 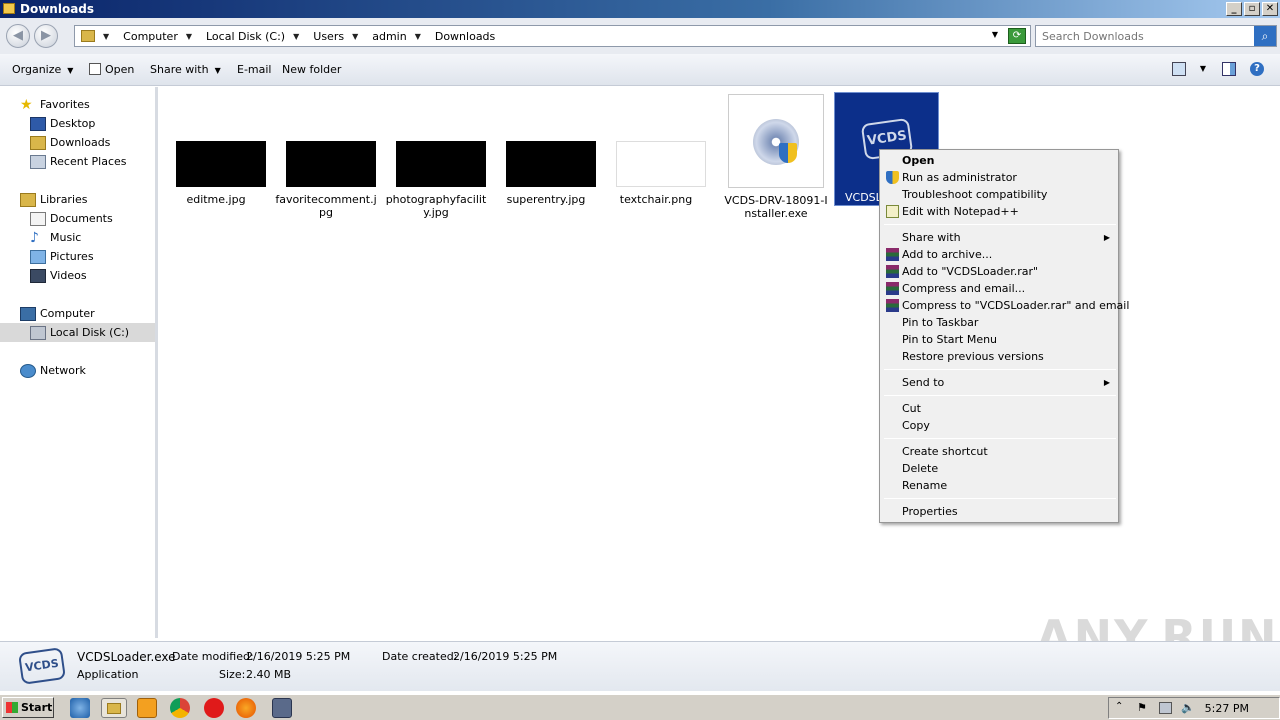 What do you see at coordinates (77, 332) in the screenshot?
I see `nav-local-disk: Local Disk (C:)` at bounding box center [77, 332].